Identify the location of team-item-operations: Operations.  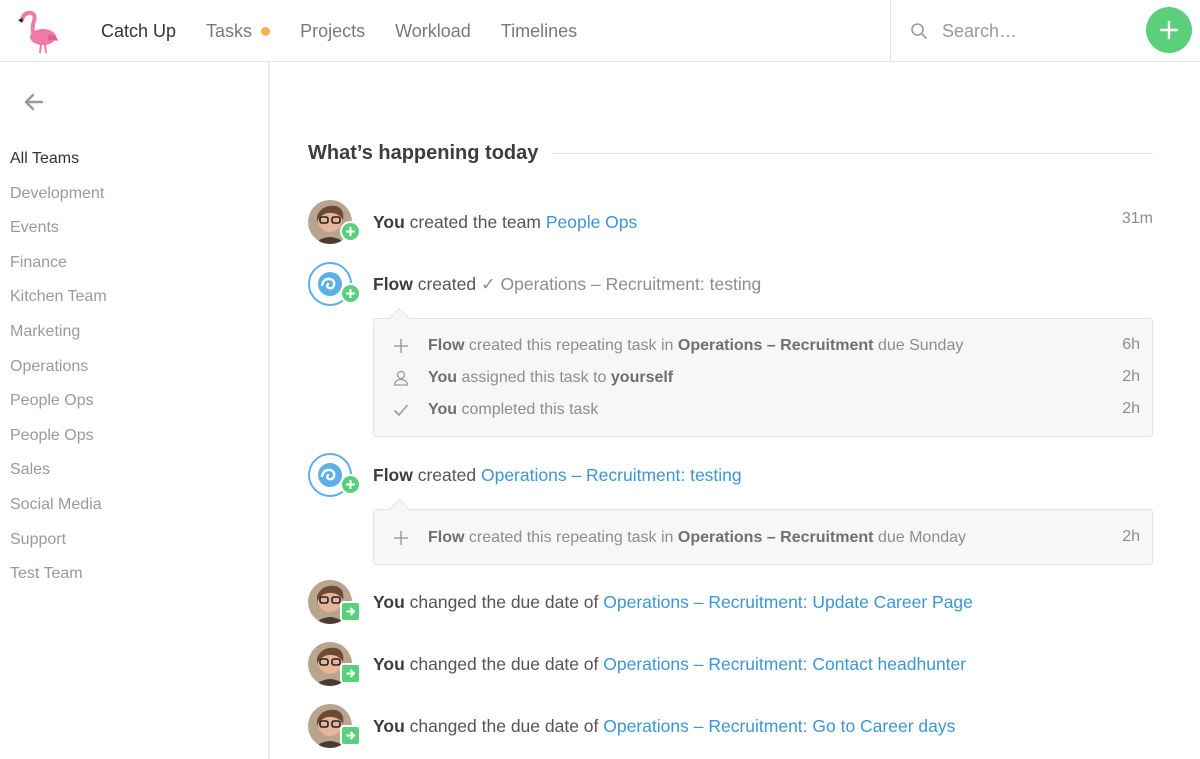
(58, 373).